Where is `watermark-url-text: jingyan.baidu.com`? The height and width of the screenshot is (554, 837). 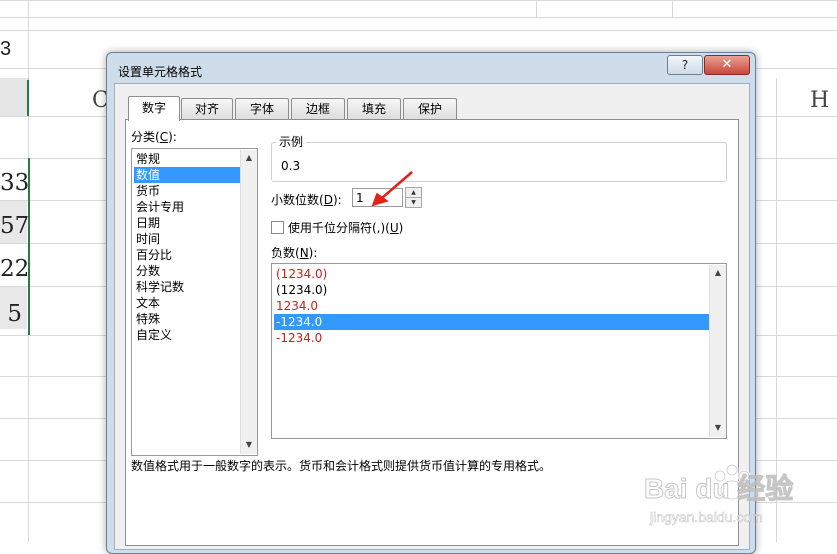 watermark-url-text: jingyan.baidu.com is located at coordinates (706, 517).